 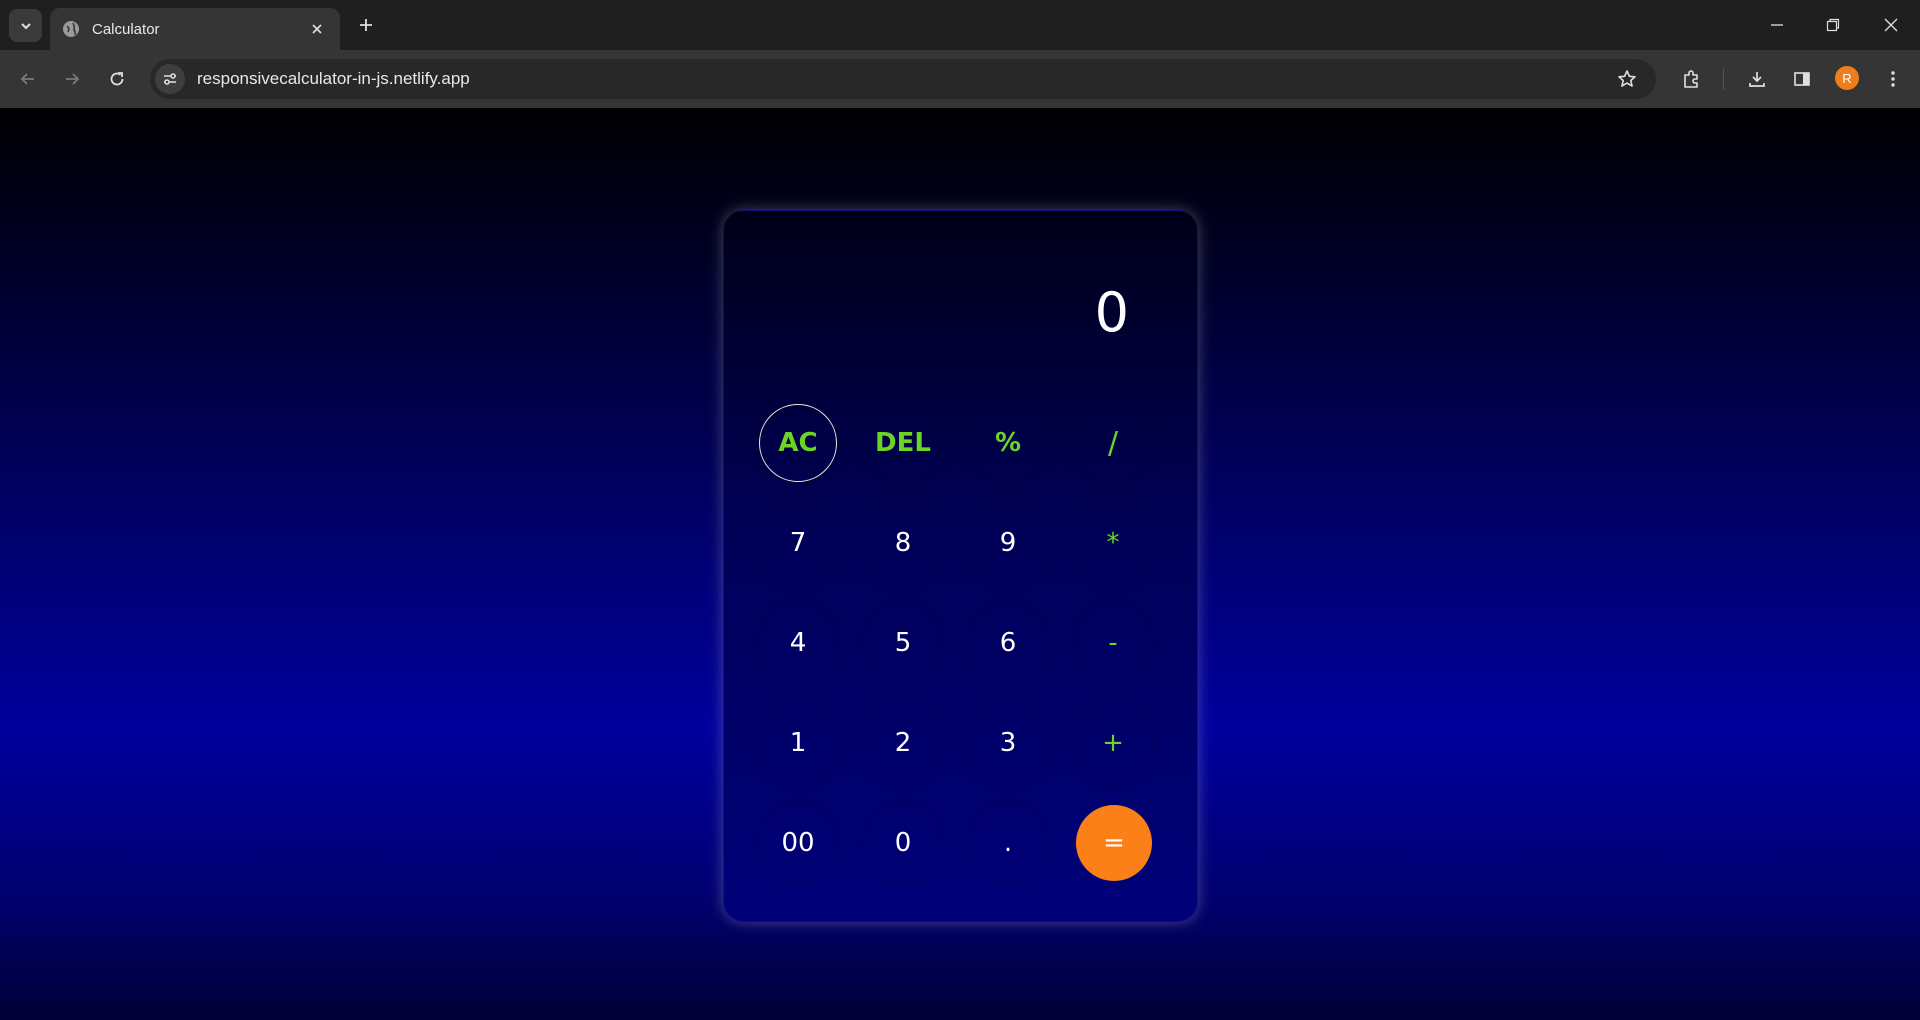 I want to click on plus-icon, so click(x=366, y=25).